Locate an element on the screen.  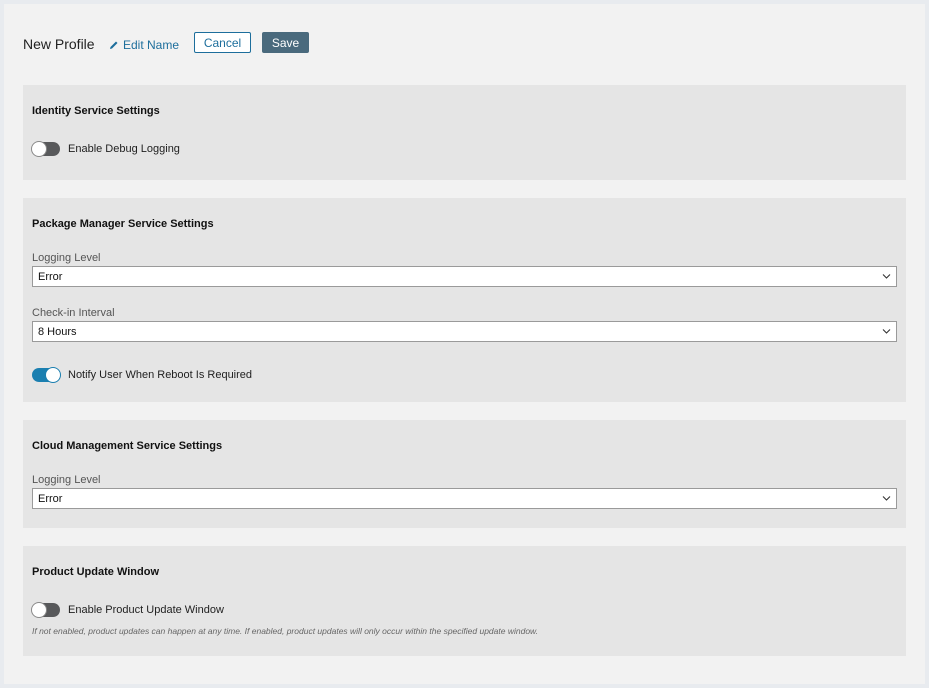
card-title: Product Update Window is located at coordinates (96, 572).